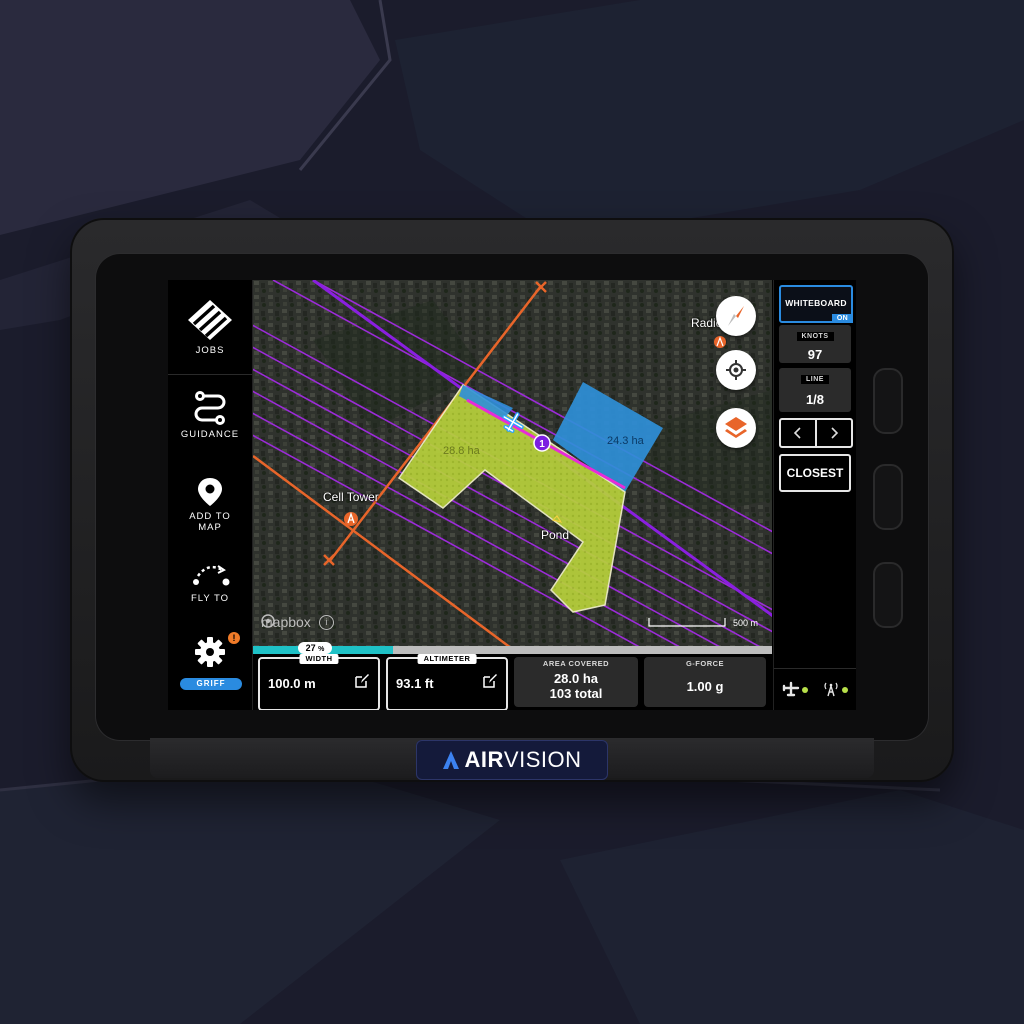 This screenshot has width=1024, height=1024. I want to click on altimeter-tag: ALTIMETER, so click(447, 659).